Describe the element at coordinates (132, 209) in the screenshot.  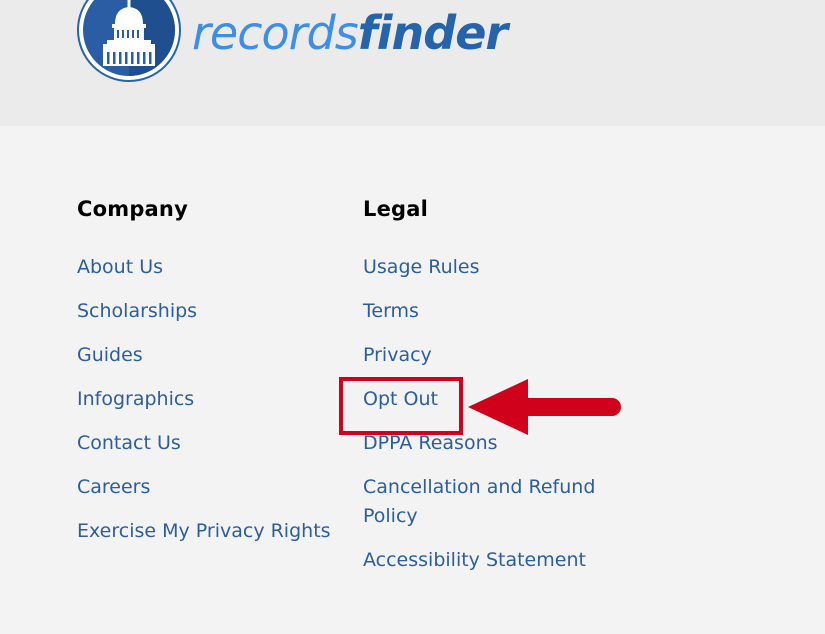
I see `company-heading: Company` at that location.